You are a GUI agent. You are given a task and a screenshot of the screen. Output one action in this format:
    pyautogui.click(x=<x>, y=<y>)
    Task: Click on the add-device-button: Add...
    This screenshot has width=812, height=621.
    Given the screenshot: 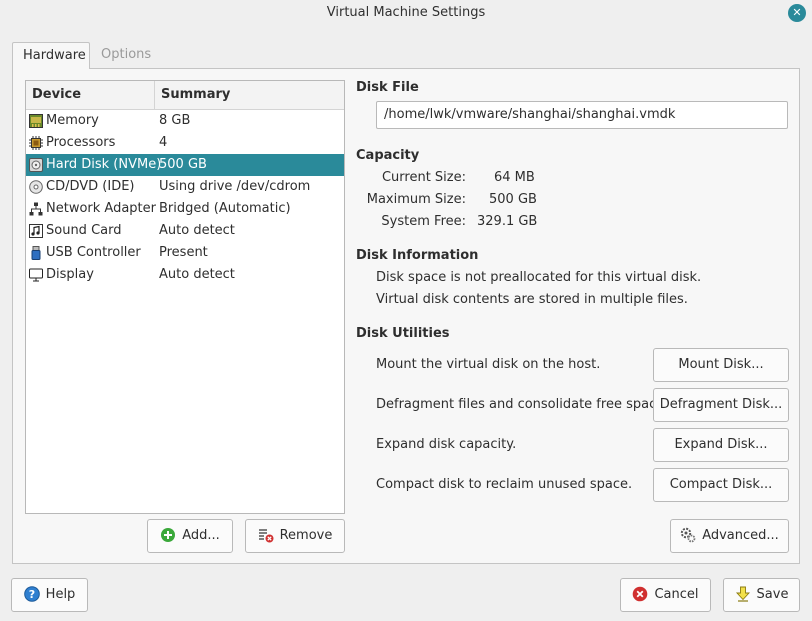 What is the action you would take?
    pyautogui.click(x=190, y=536)
    